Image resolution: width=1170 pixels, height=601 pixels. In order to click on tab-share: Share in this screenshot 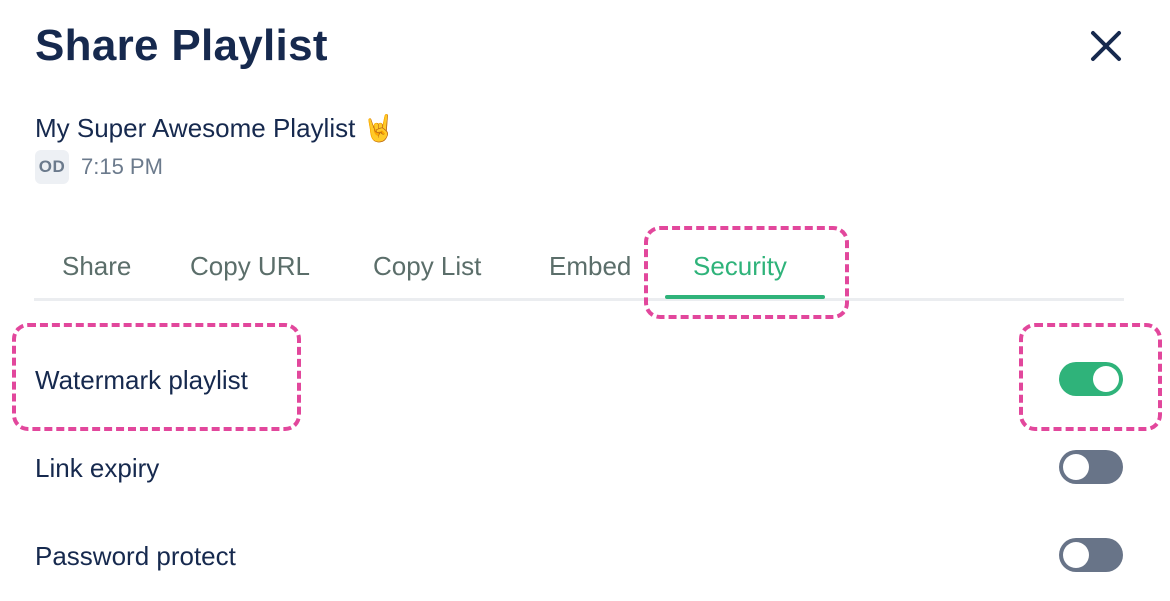, I will do `click(96, 268)`.